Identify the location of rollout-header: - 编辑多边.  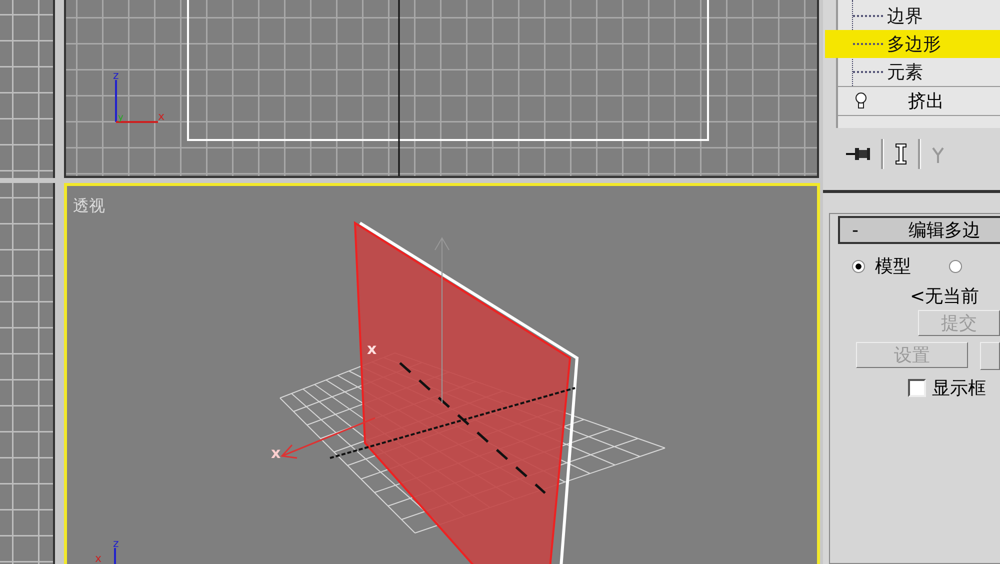
(919, 230).